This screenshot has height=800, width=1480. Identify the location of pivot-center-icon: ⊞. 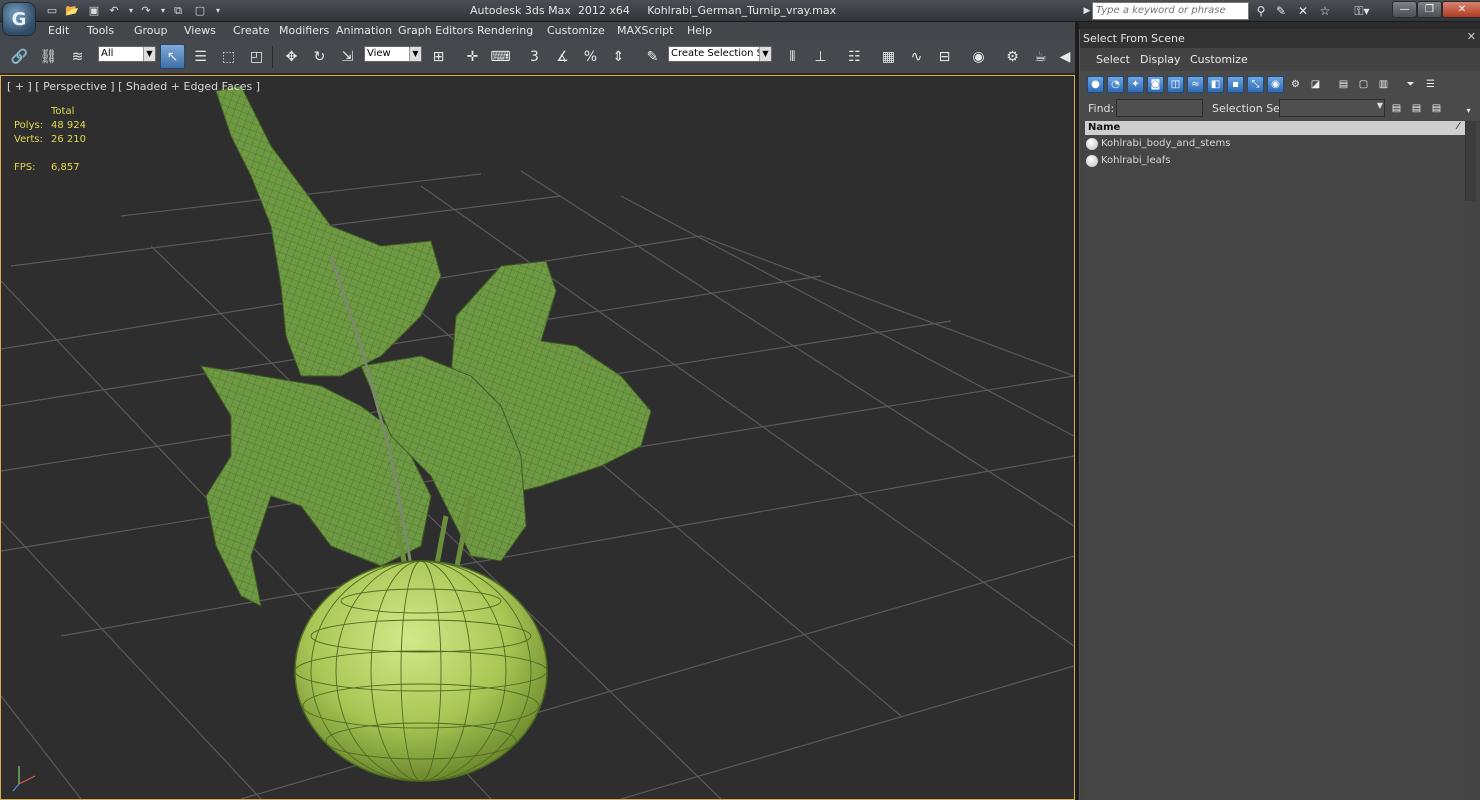
(438, 56).